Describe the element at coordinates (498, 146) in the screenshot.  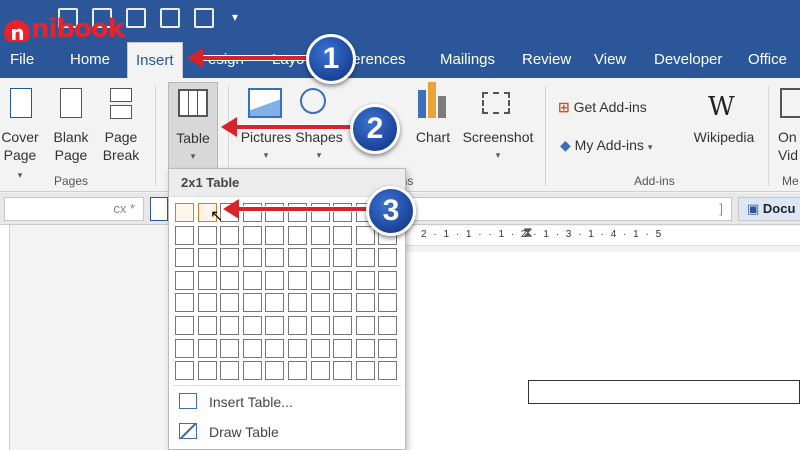
I see `screenshot-button: Screenshot ▾` at that location.